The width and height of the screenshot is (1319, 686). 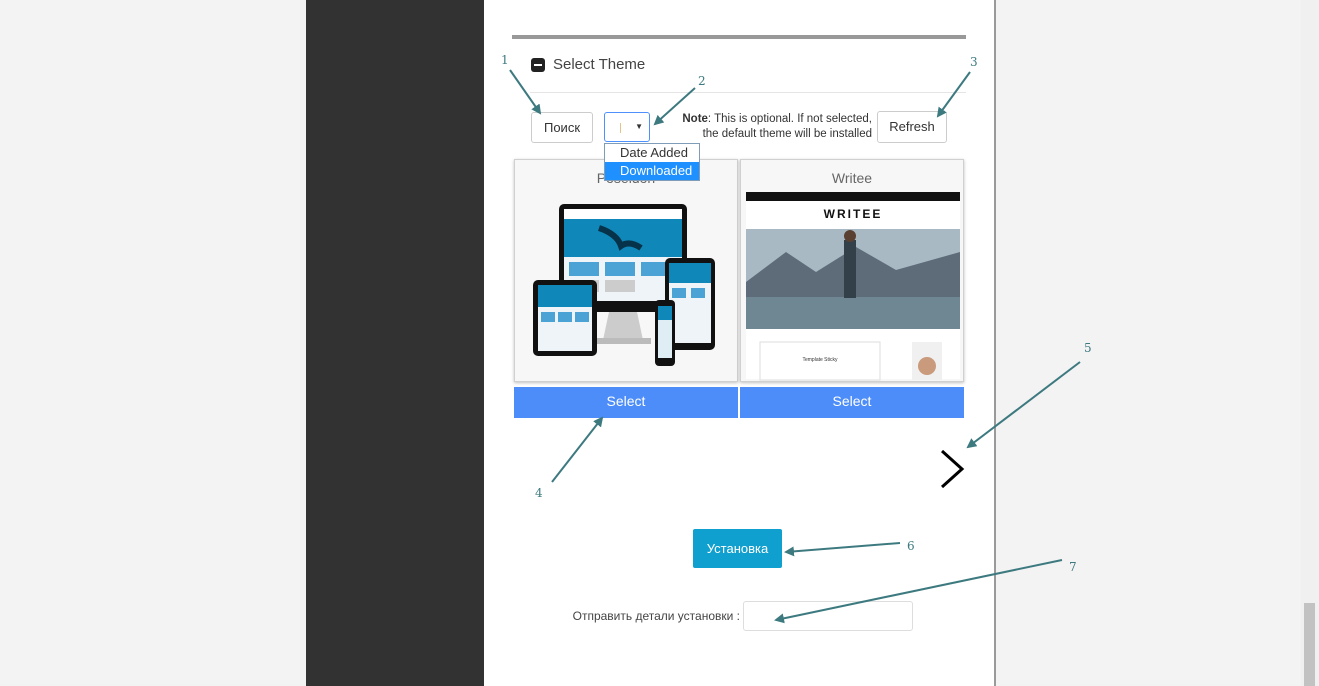 I want to click on sort-dropdown-menu: Date Added Downloaded, so click(x=652, y=162).